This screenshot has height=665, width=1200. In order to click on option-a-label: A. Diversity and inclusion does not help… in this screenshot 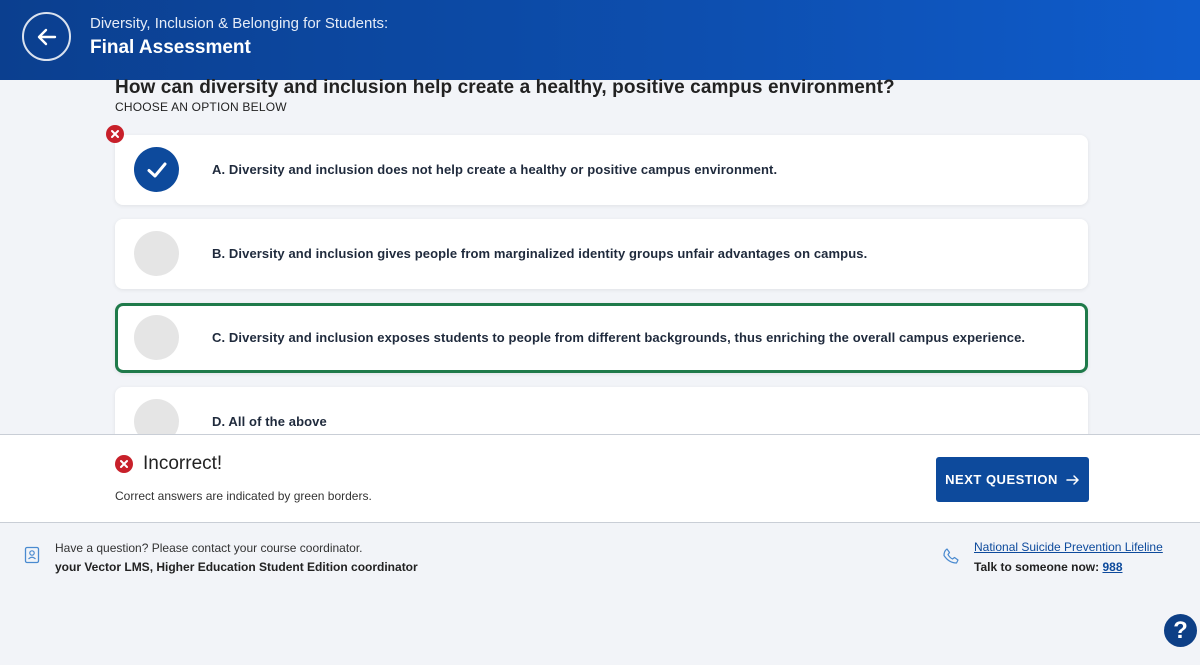, I will do `click(495, 169)`.